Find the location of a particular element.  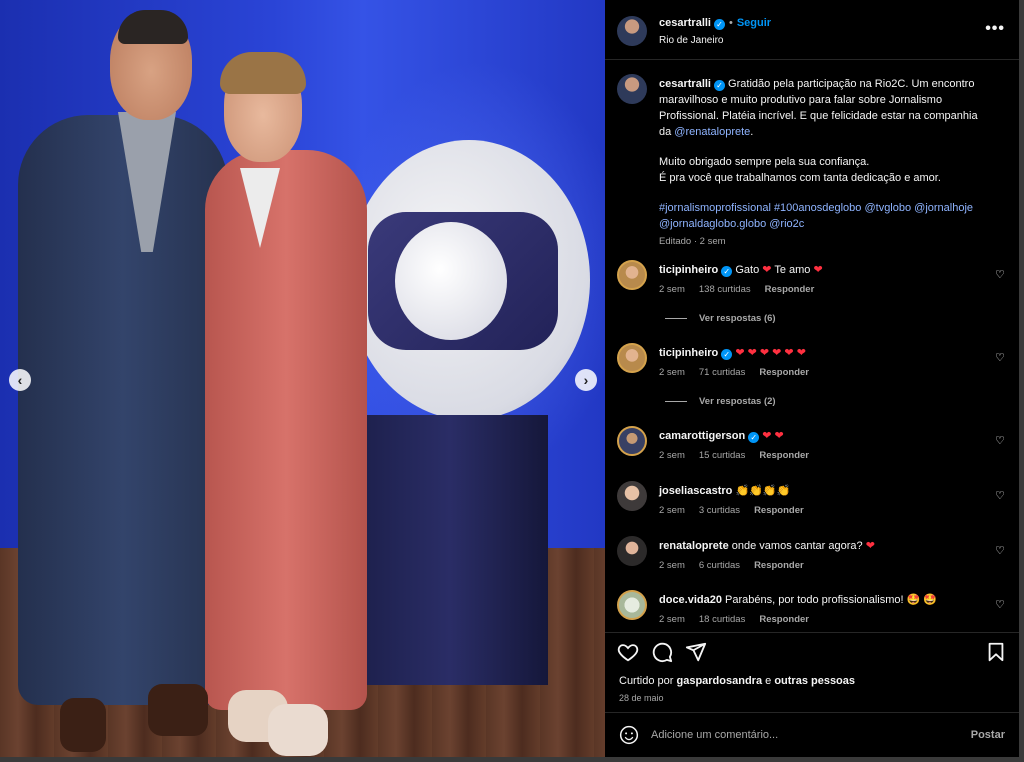

comment-meta: 2 sem 15 curtidas Responder is located at coordinates (741, 455).